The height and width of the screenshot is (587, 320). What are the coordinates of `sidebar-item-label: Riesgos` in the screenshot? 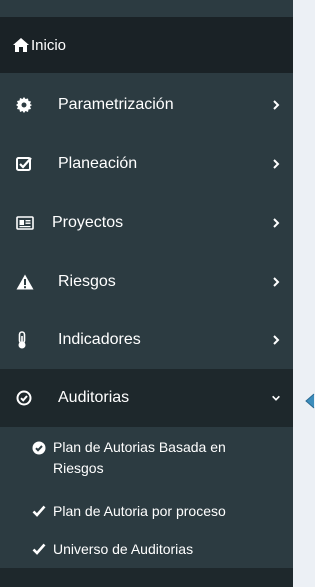 It's located at (87, 281).